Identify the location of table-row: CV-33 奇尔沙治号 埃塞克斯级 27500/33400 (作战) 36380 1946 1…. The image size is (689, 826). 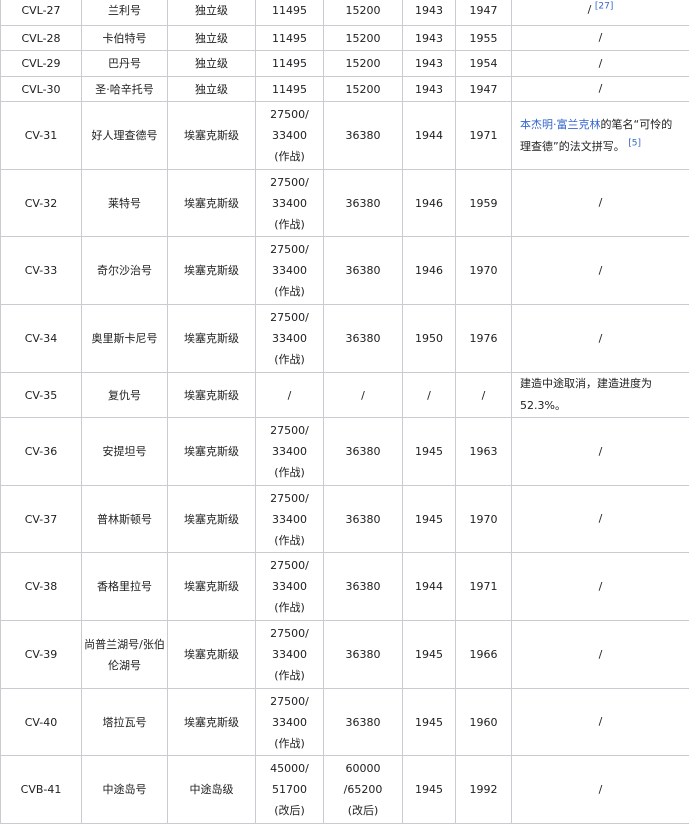
(344, 270).